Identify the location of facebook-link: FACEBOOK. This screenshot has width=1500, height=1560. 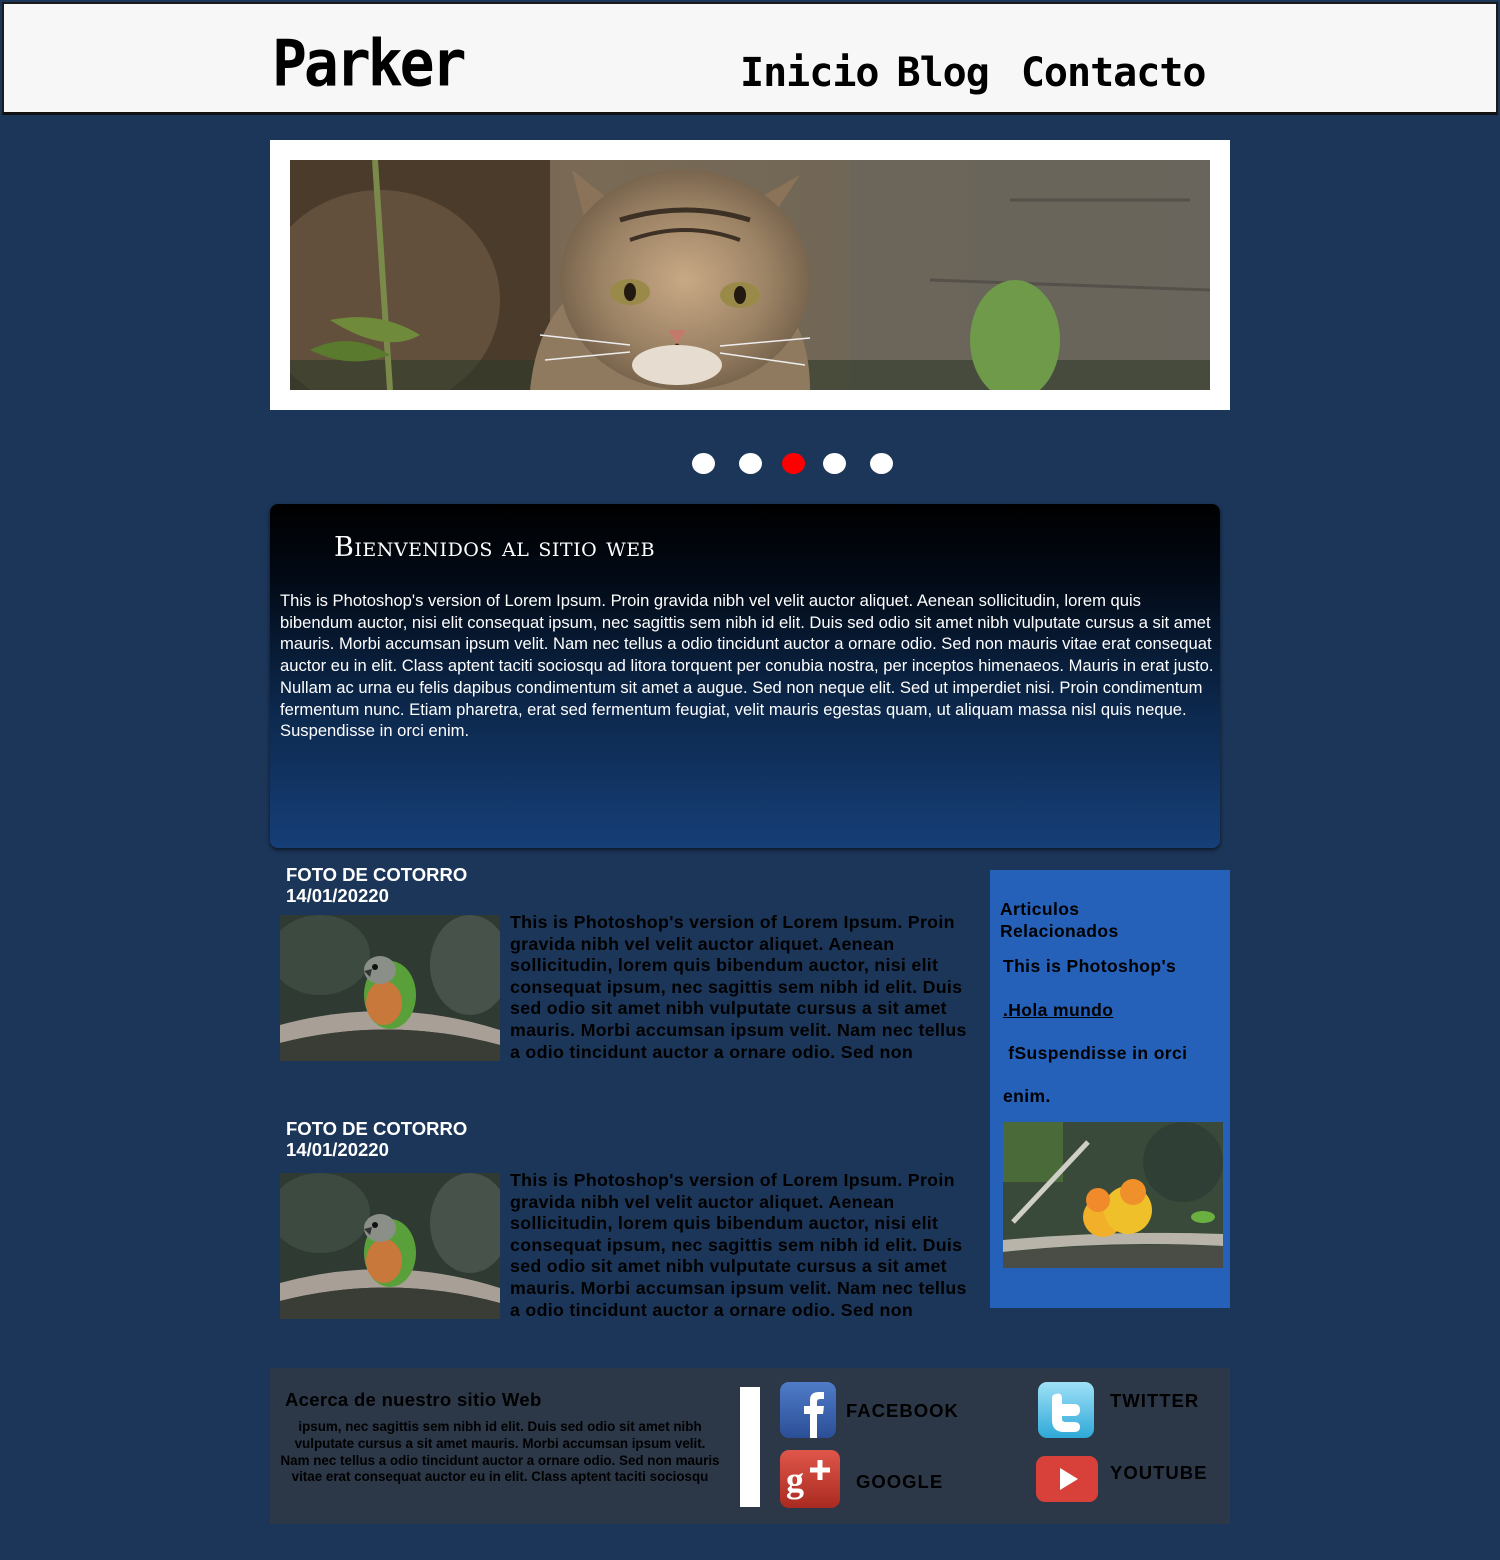
(902, 1411).